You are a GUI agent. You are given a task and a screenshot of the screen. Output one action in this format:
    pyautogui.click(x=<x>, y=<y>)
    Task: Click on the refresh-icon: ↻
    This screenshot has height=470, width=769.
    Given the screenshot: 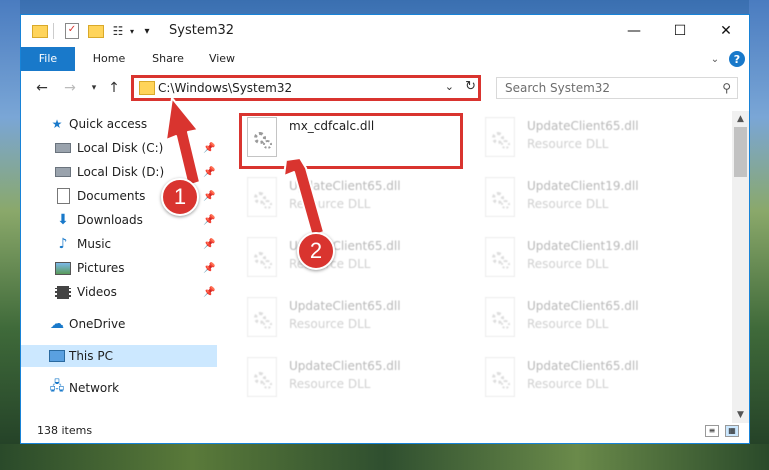 What is the action you would take?
    pyautogui.click(x=470, y=86)
    